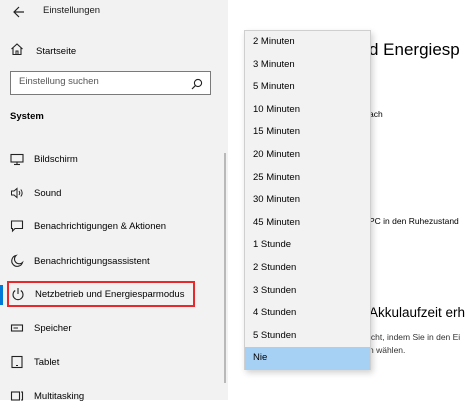 This screenshot has height=408, width=467. Describe the element at coordinates (110, 294) in the screenshot. I see `sidebar-item-label: Netzbetrieb und Energiesparmodus` at that location.